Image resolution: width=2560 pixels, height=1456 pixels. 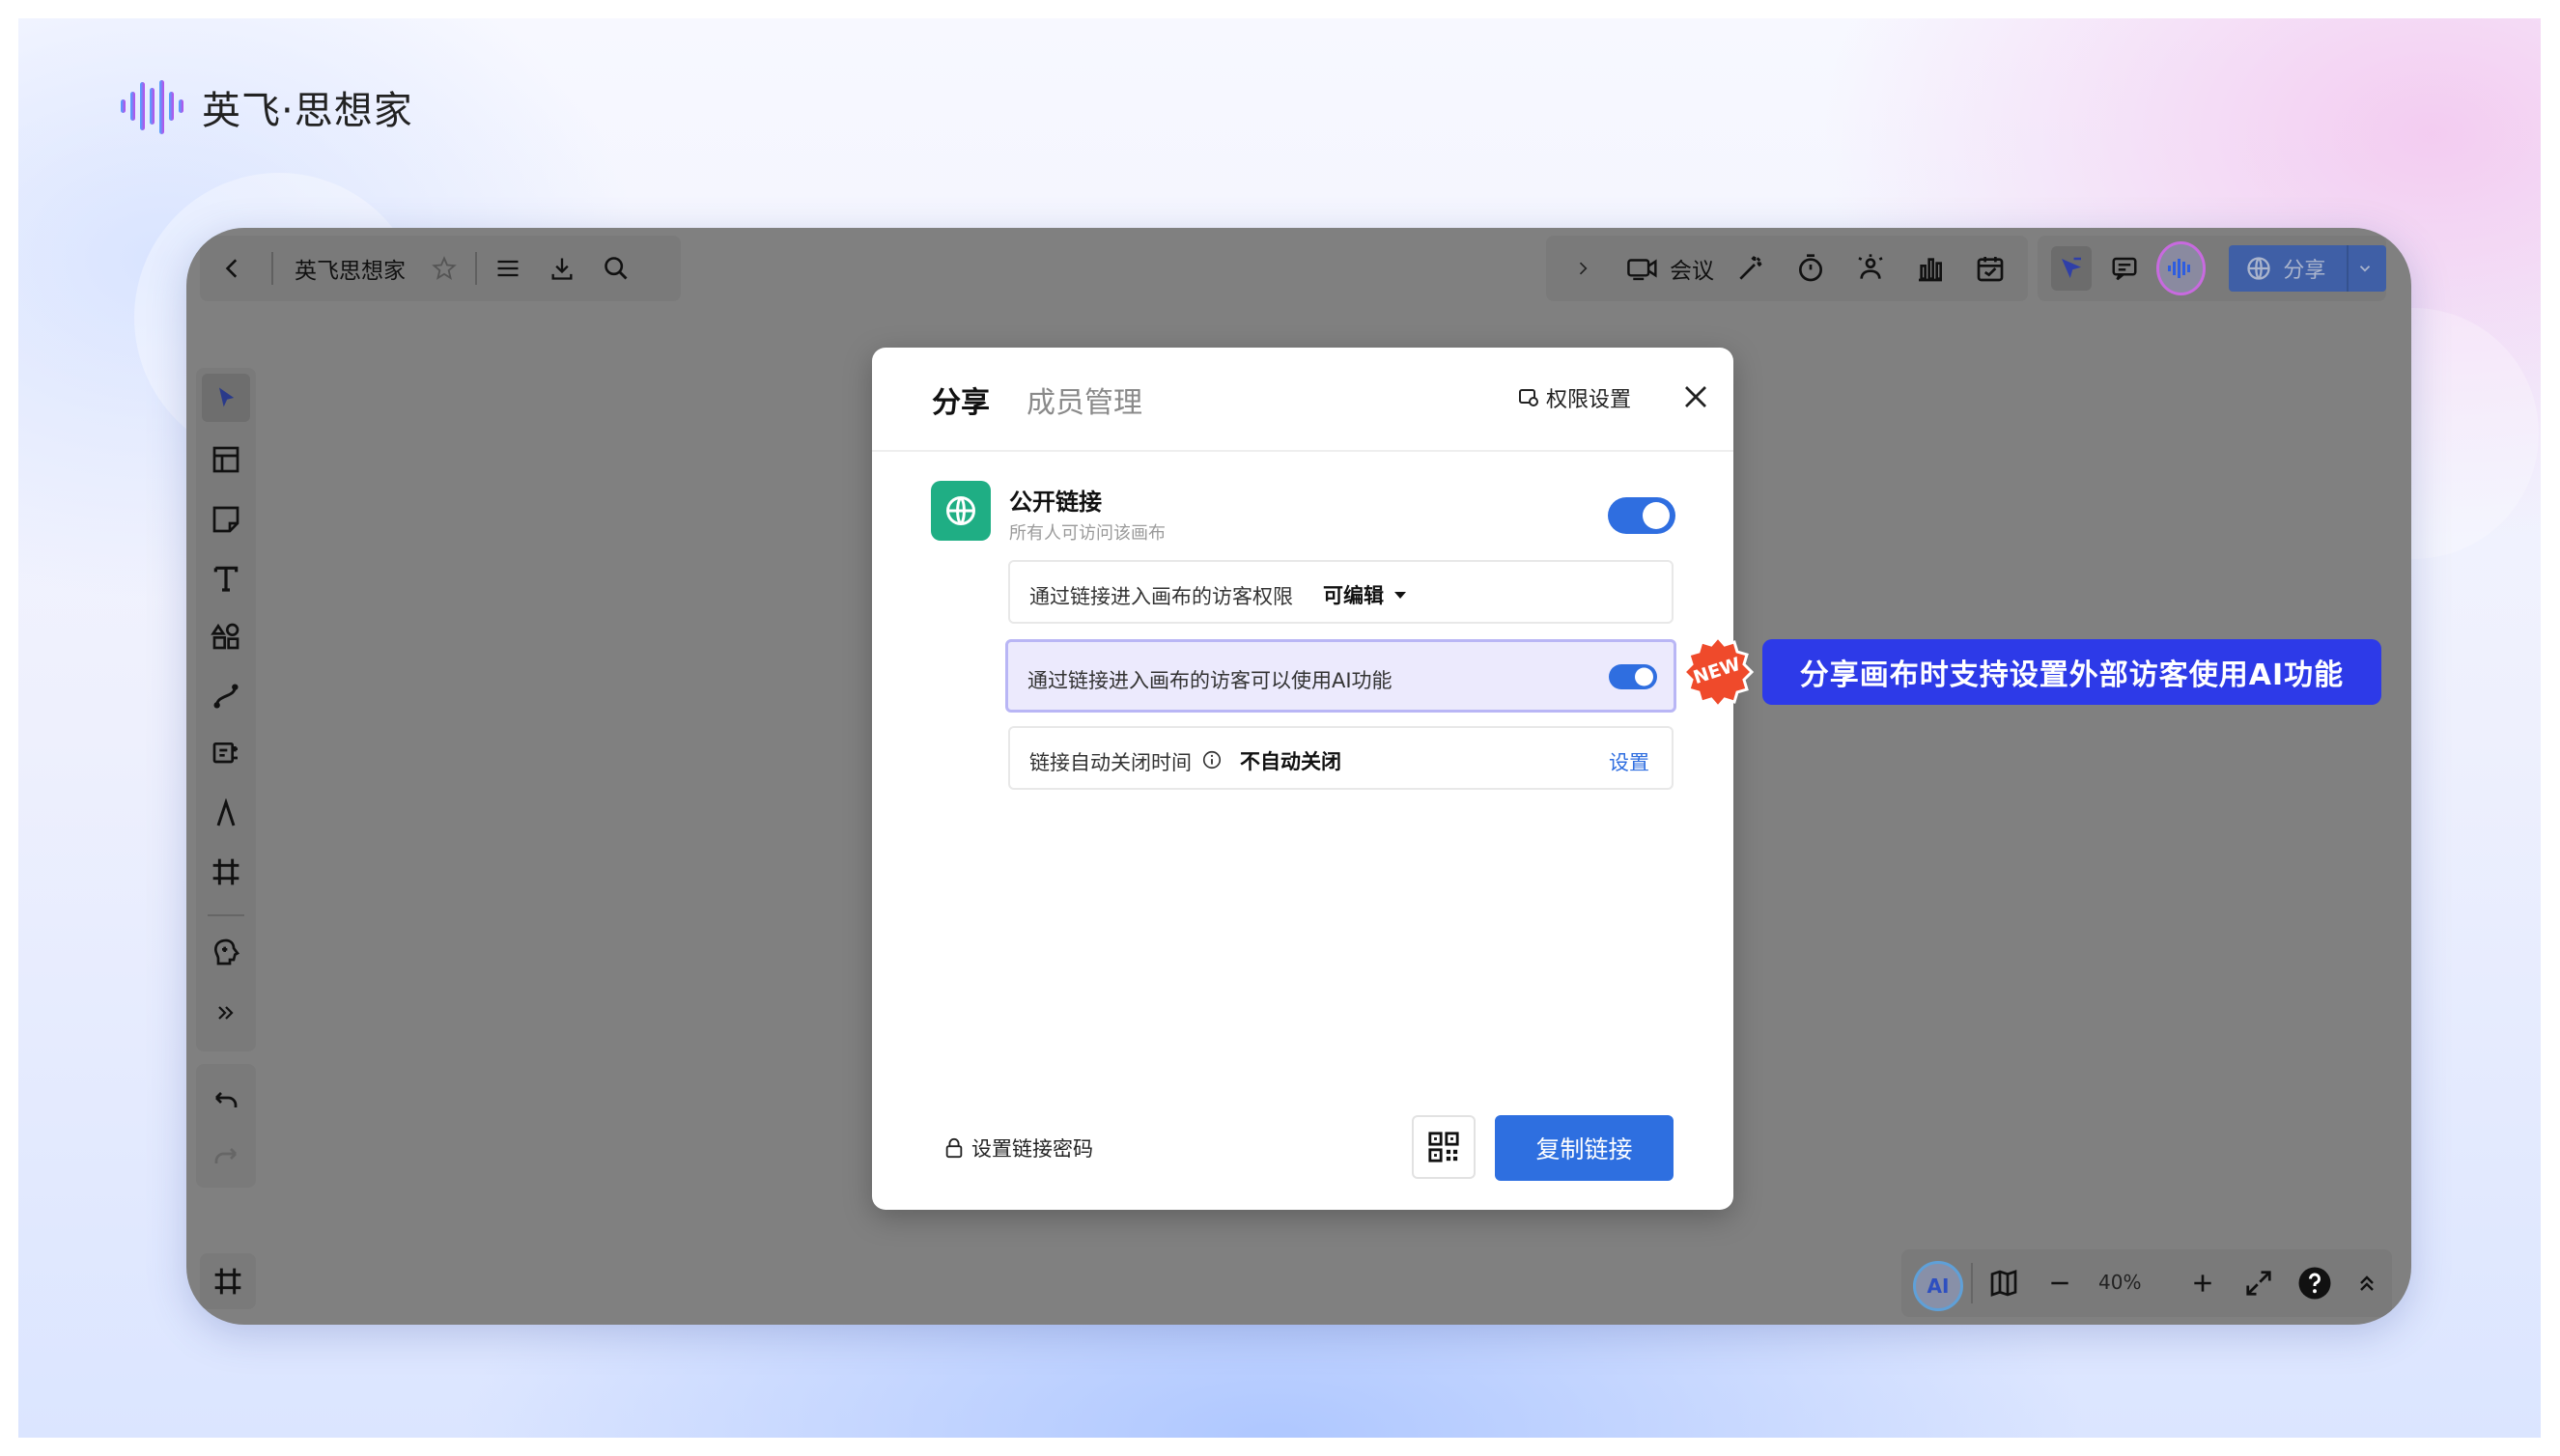 I want to click on public-link-toggle, so click(x=1641, y=516).